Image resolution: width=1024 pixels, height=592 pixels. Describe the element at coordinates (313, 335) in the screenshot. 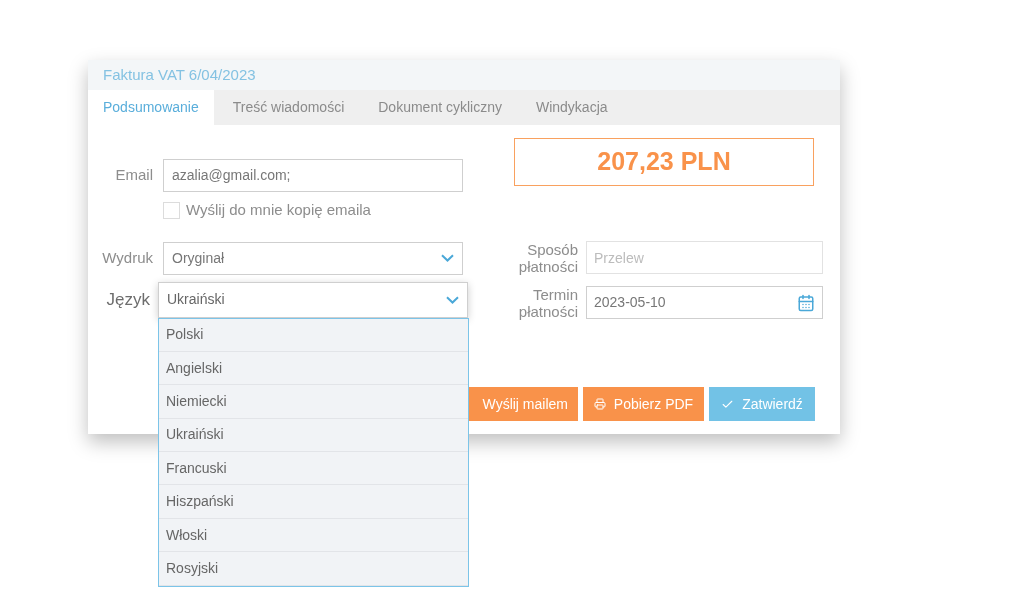

I see `dropdown-option: Polski` at that location.